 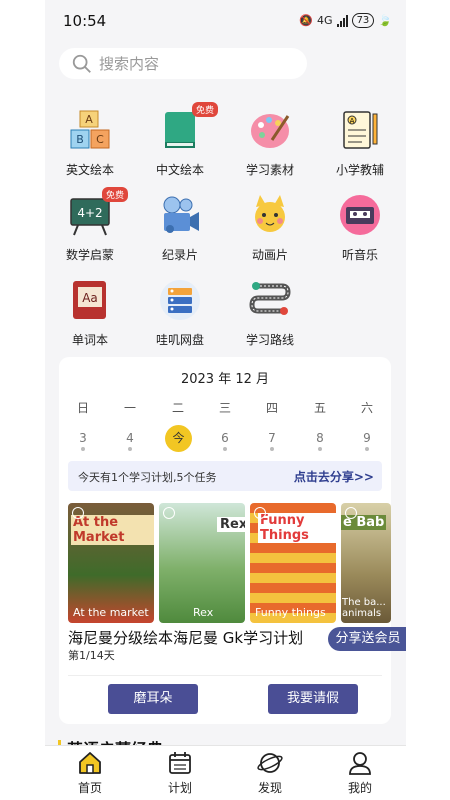 What do you see at coordinates (225, 438) in the screenshot?
I see `calendar-date: 6` at bounding box center [225, 438].